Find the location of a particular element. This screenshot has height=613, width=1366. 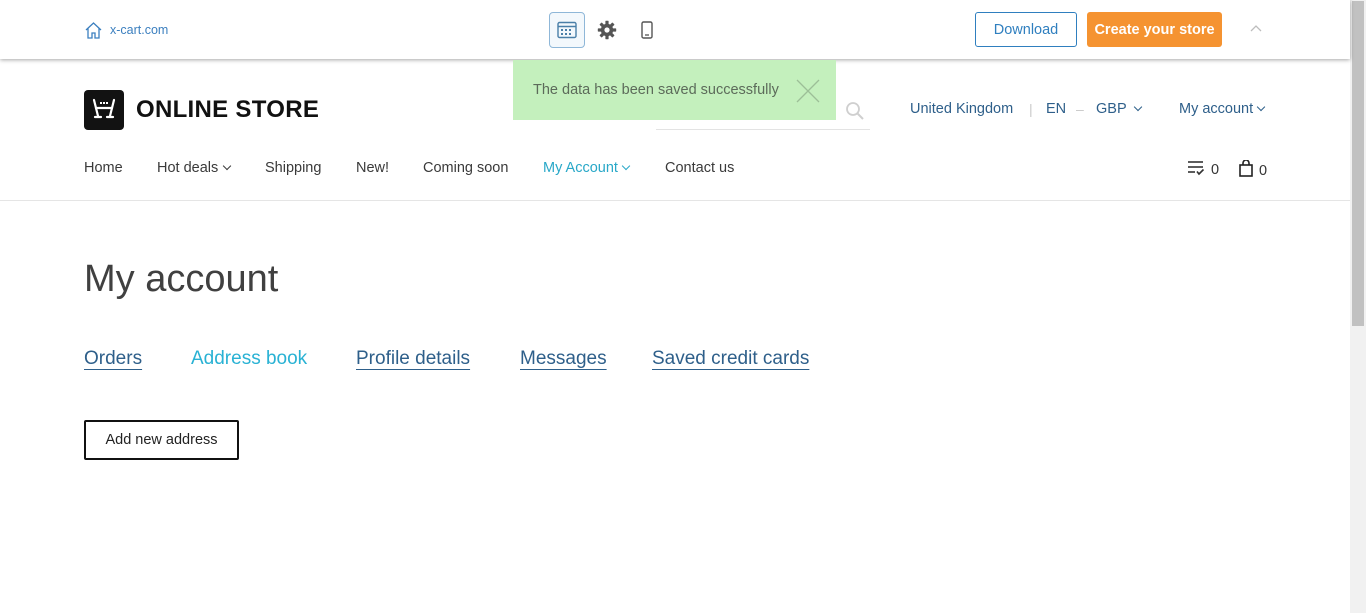

compare-list-icon is located at coordinates (1196, 170).